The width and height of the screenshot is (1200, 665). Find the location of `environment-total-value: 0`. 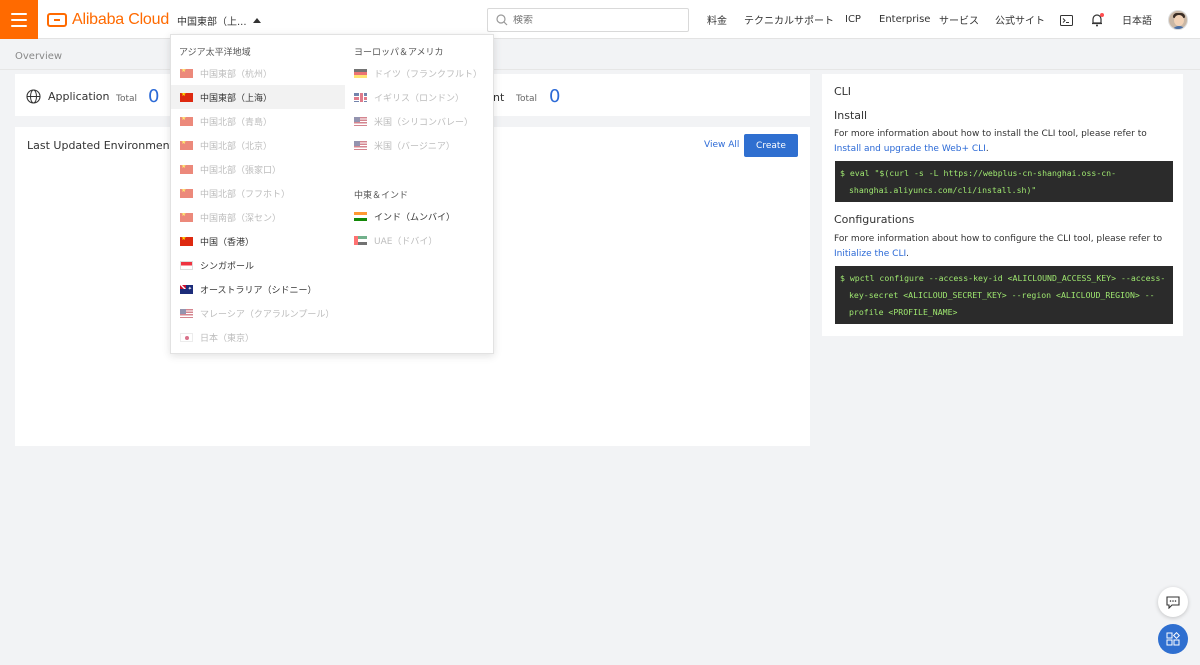

environment-total-value: 0 is located at coordinates (554, 96).